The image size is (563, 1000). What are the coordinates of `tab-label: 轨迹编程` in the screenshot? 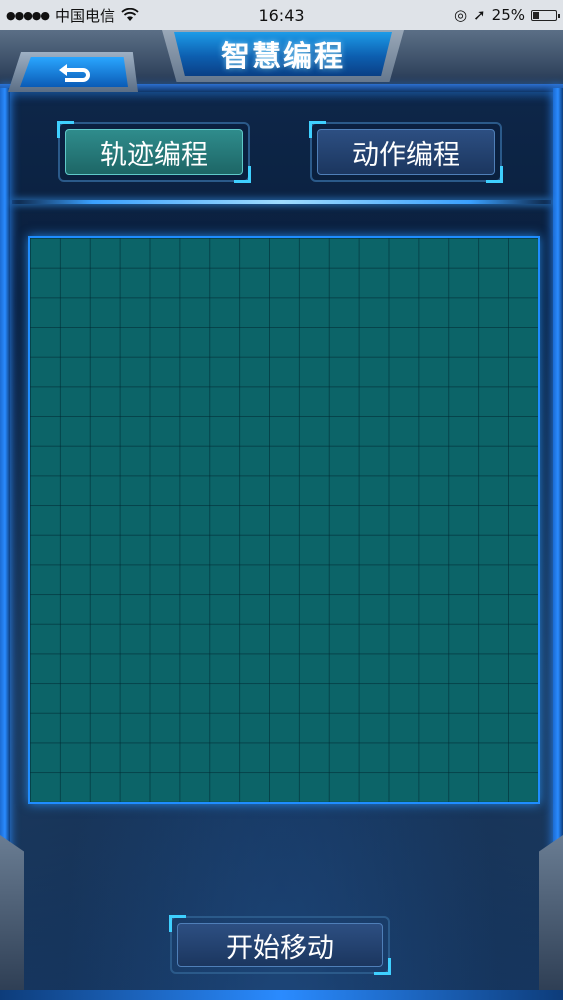 It's located at (154, 152).